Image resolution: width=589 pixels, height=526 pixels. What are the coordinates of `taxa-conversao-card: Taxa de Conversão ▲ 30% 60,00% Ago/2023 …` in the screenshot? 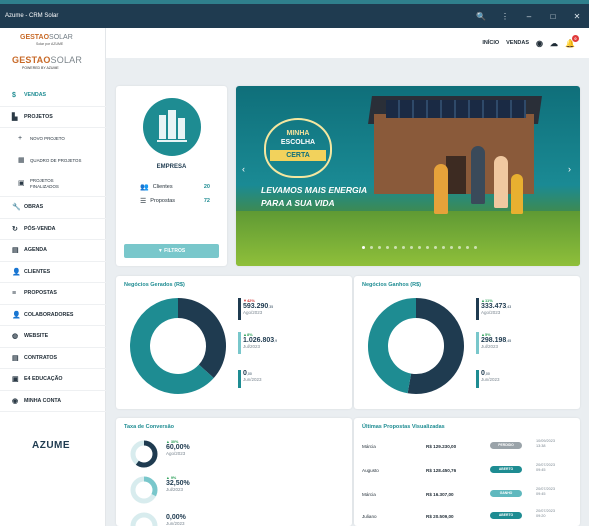 It's located at (234, 472).